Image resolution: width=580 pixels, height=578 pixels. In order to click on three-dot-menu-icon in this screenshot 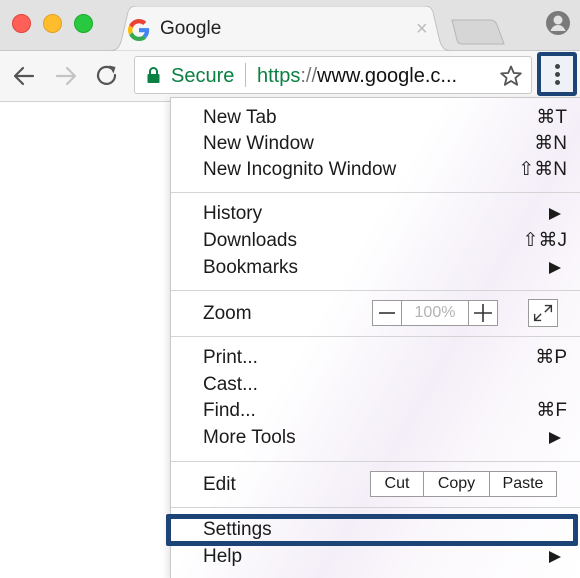, I will do `click(557, 74)`.